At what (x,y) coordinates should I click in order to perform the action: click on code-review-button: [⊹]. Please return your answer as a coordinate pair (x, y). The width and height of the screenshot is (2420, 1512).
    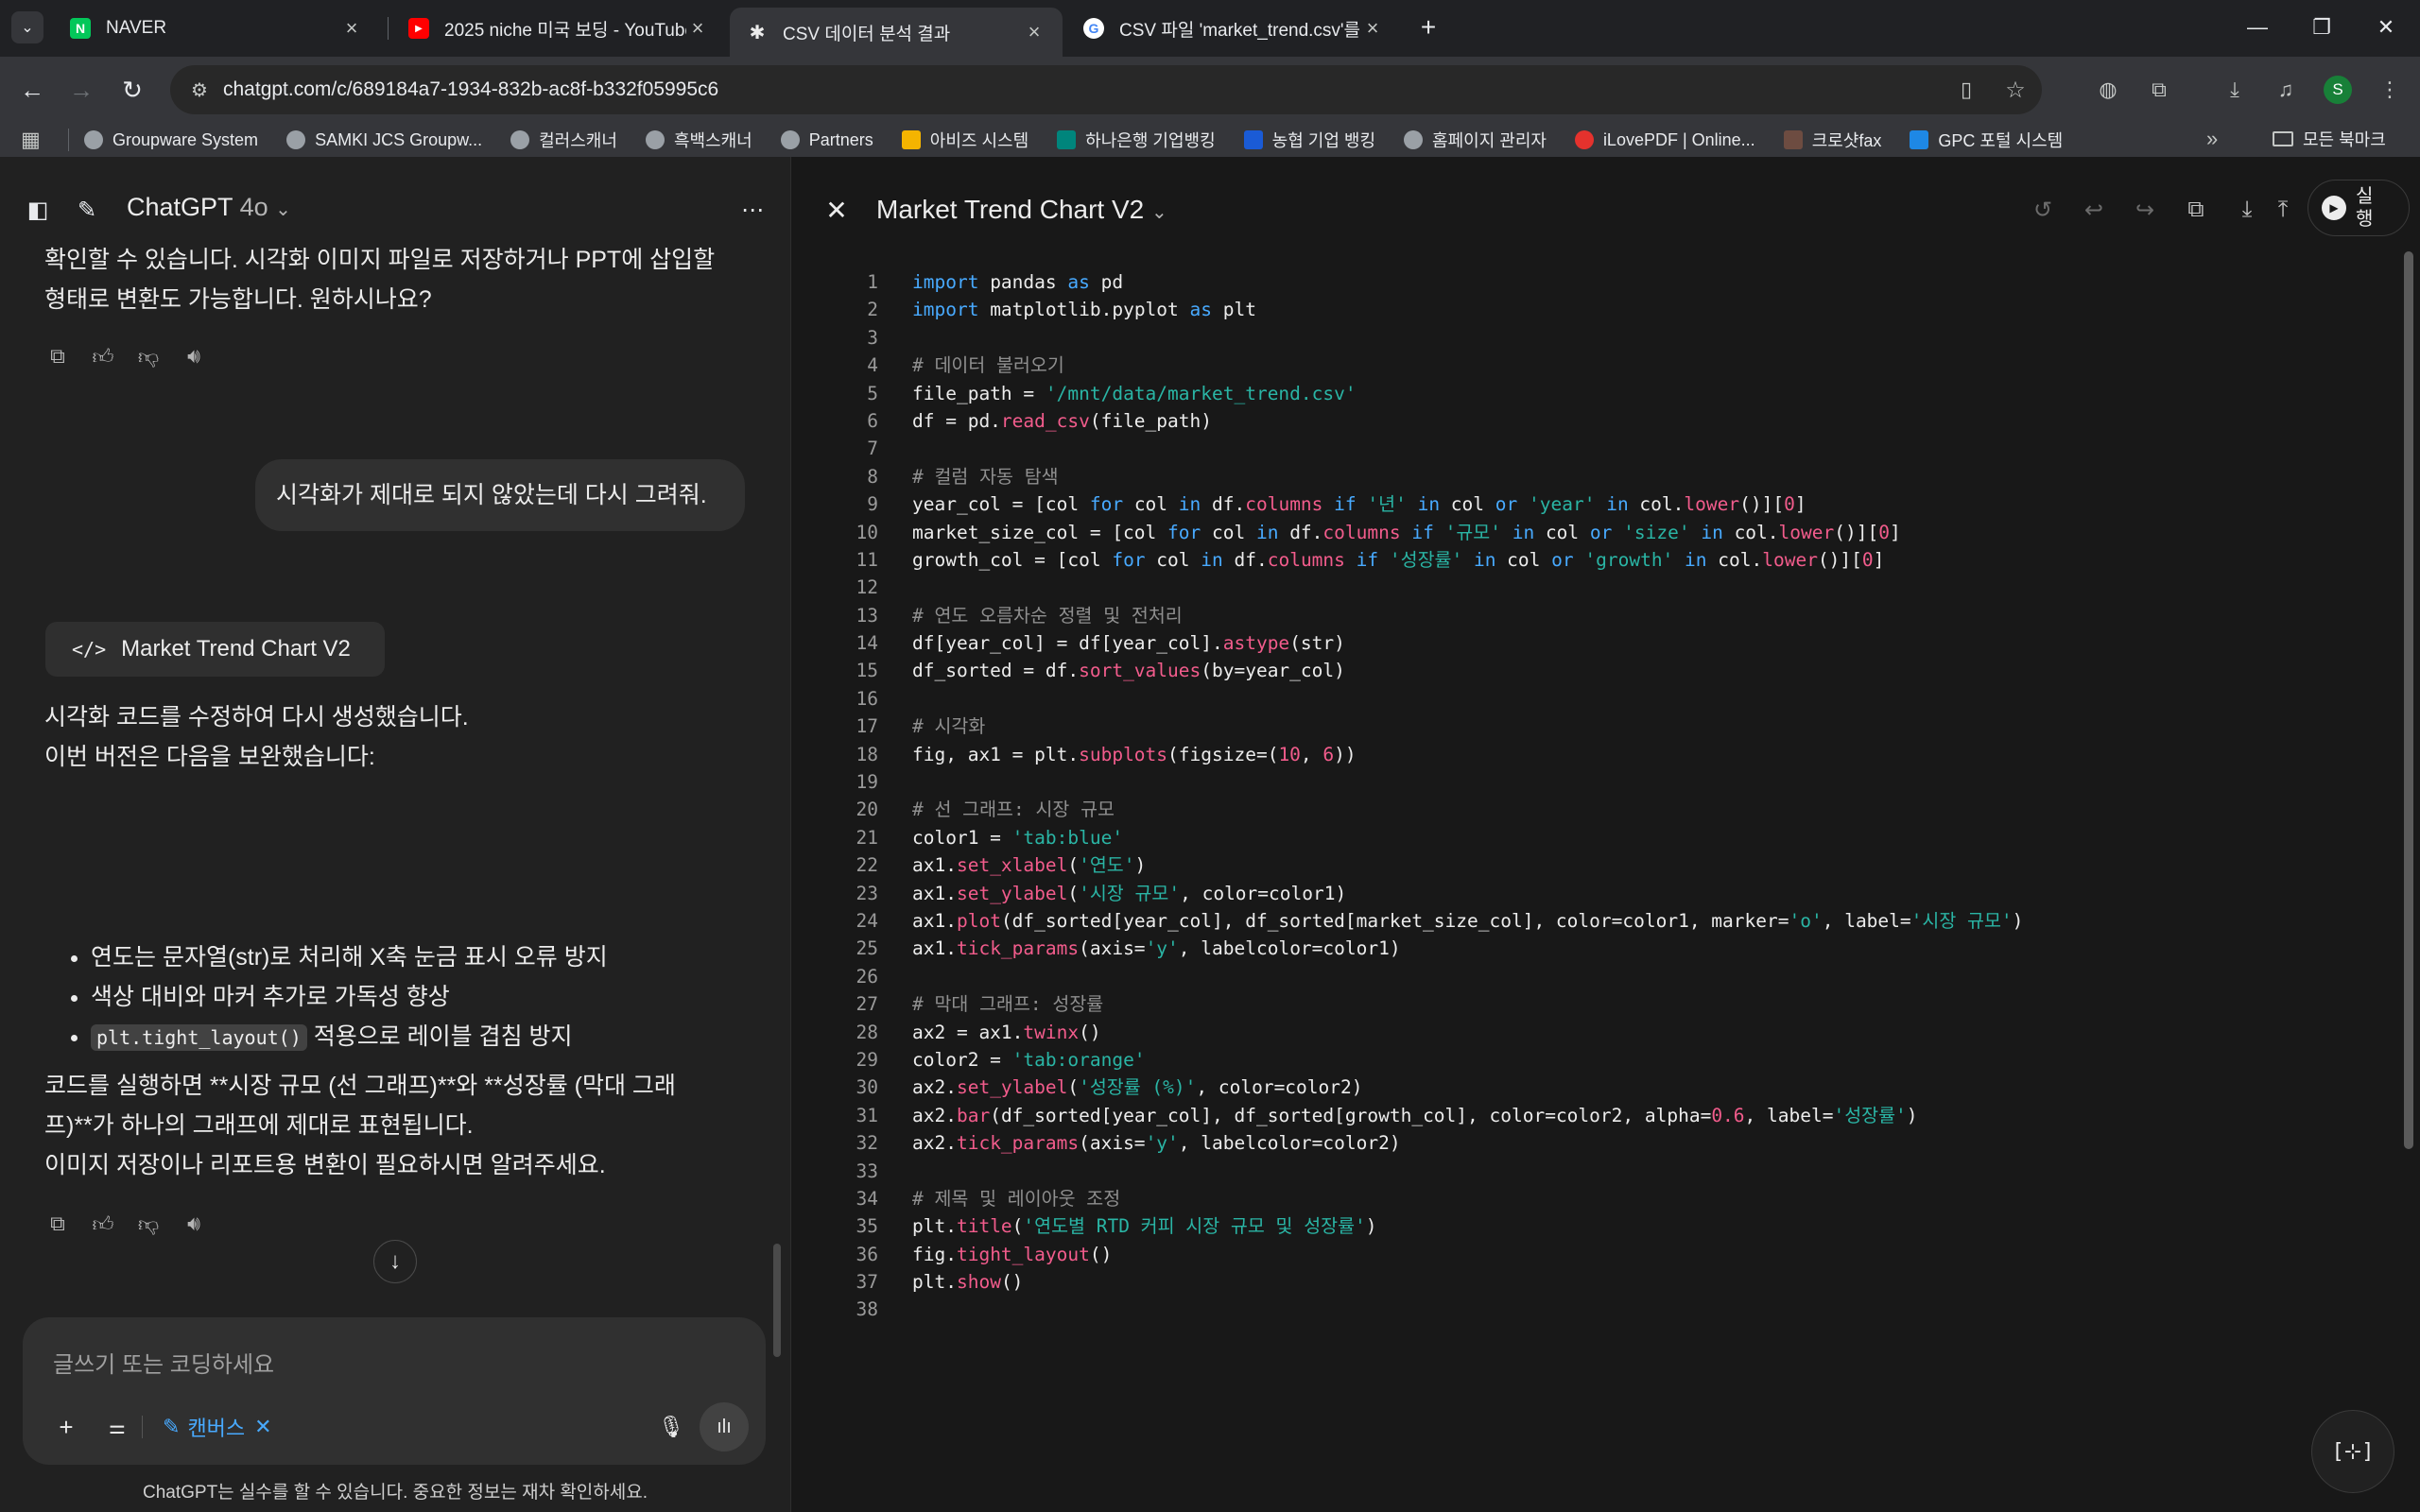
    Looking at the image, I should click on (2352, 1451).